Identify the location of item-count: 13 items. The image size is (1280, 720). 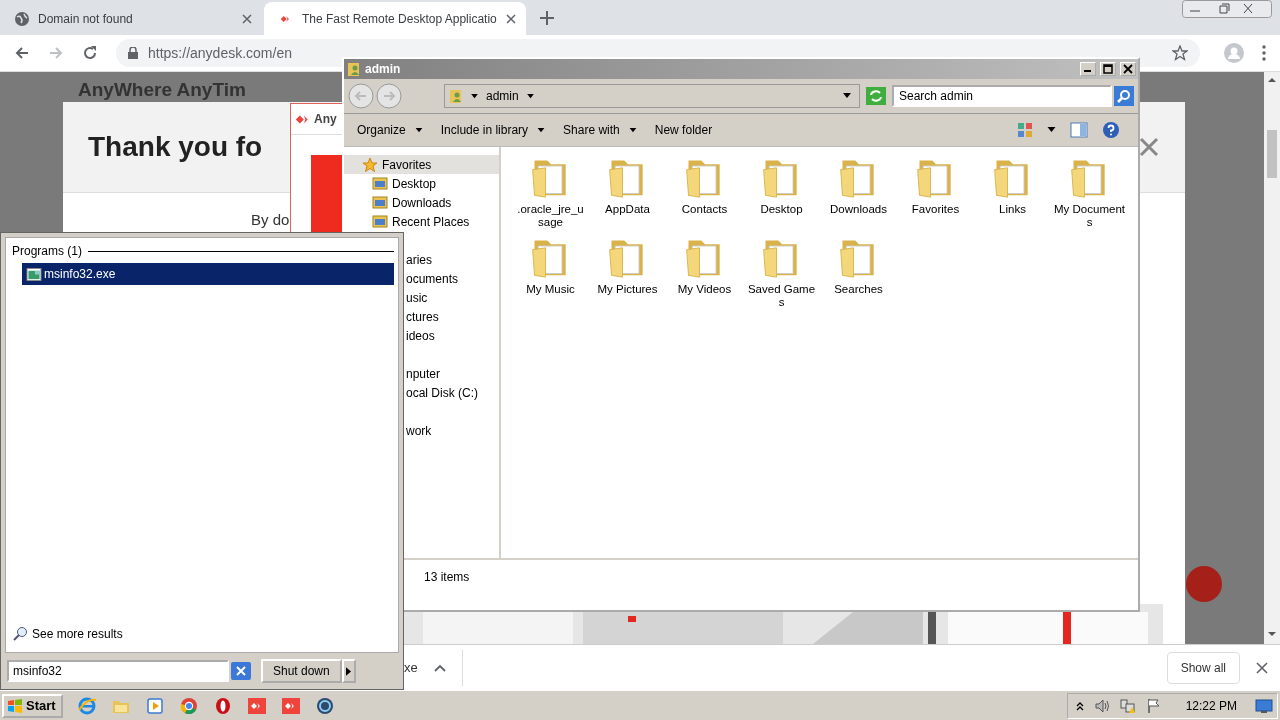
(447, 577).